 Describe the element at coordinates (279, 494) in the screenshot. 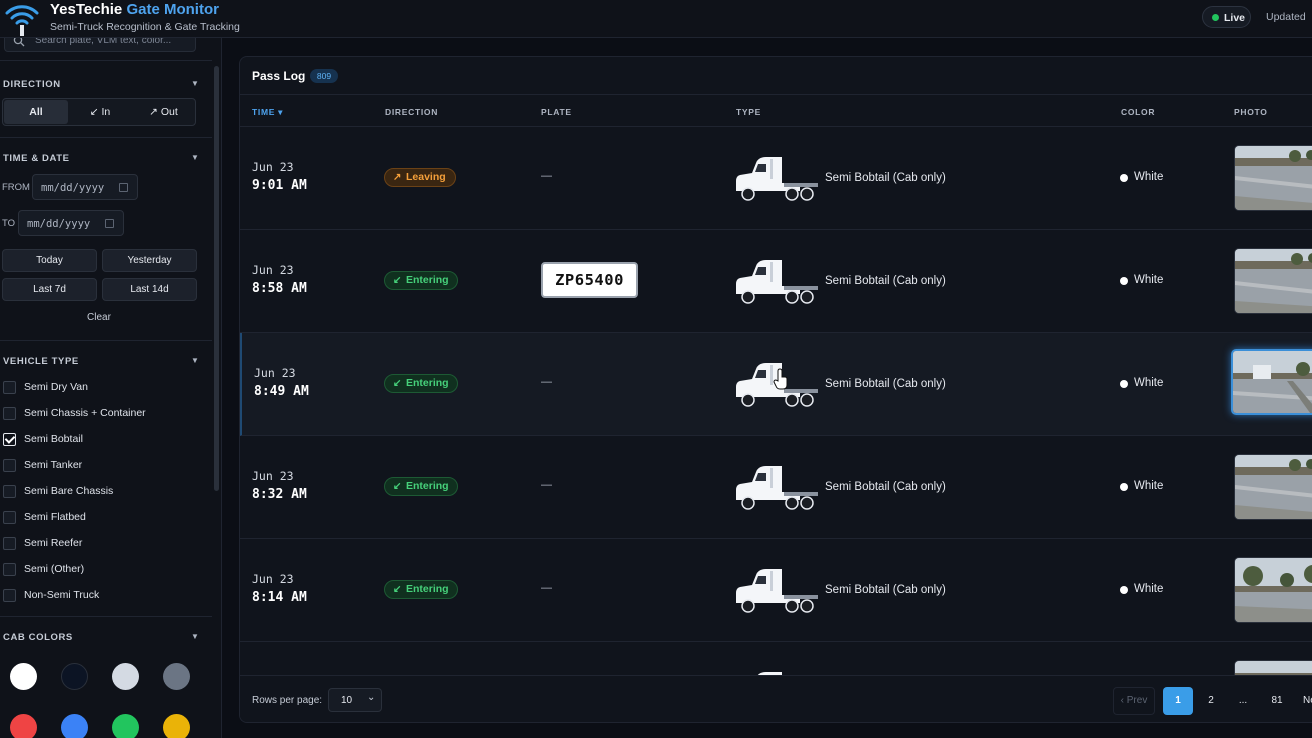

I see `row-time: 8:32 AM` at that location.